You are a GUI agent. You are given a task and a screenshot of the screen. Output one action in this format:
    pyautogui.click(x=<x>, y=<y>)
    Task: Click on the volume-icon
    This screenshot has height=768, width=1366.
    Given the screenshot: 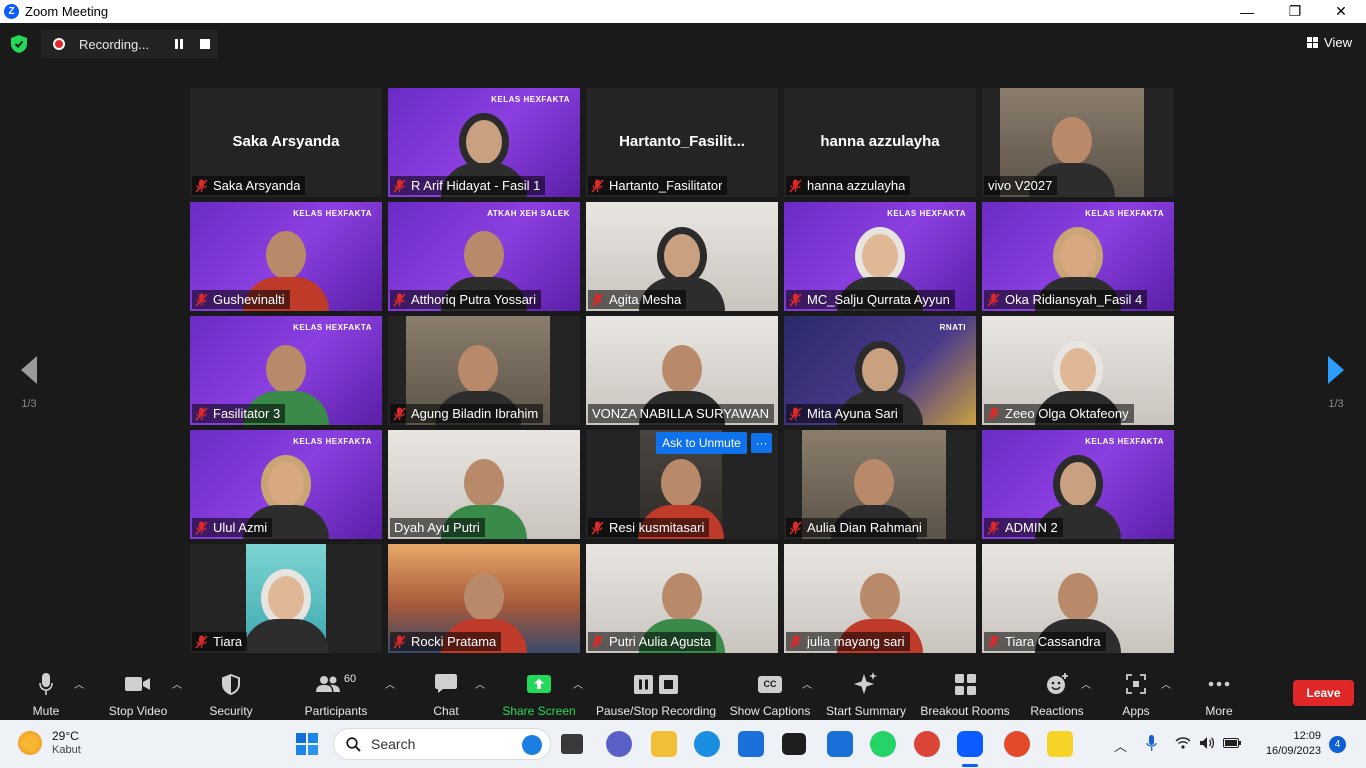 What is the action you would take?
    pyautogui.click(x=1207, y=743)
    